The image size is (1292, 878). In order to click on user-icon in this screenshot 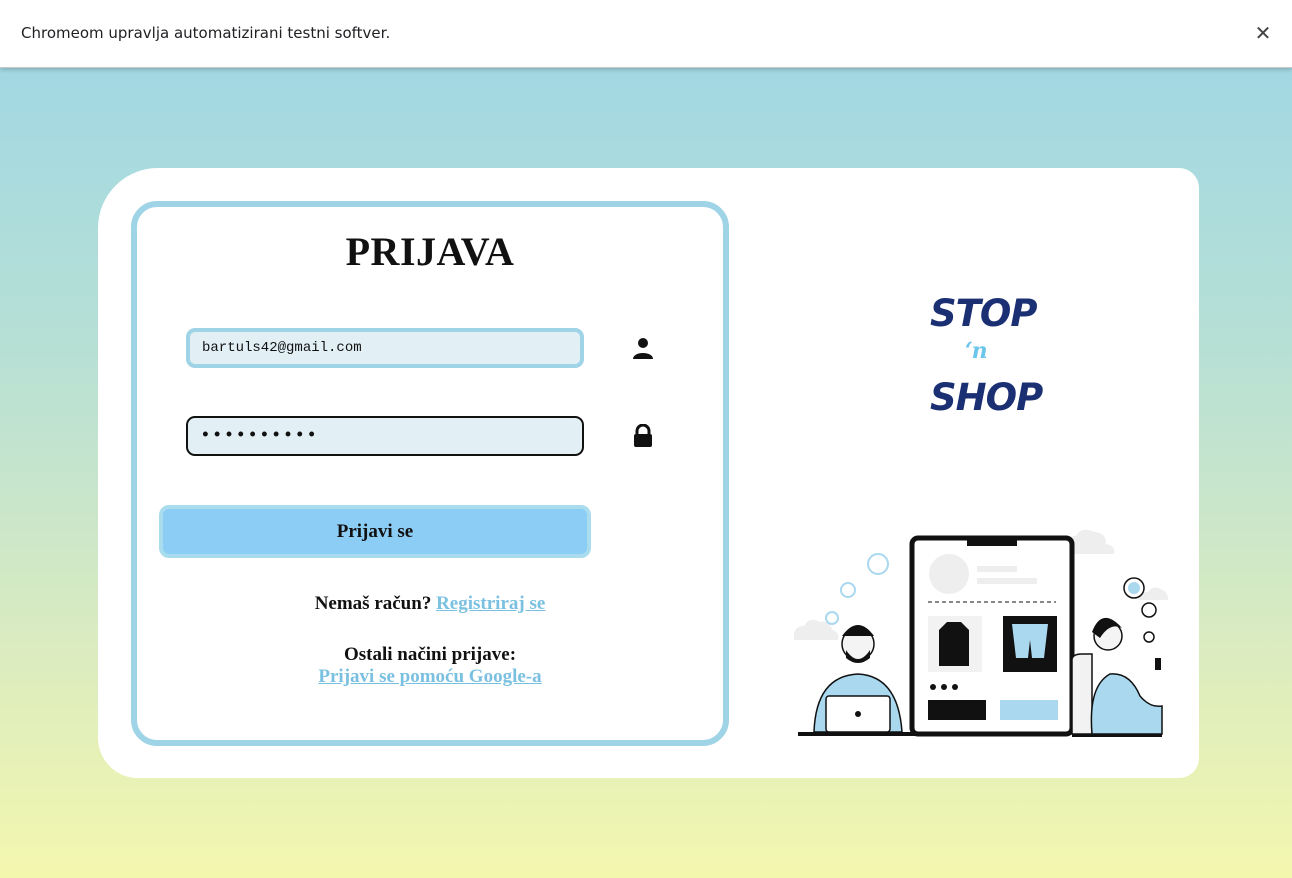, I will do `click(643, 348)`.